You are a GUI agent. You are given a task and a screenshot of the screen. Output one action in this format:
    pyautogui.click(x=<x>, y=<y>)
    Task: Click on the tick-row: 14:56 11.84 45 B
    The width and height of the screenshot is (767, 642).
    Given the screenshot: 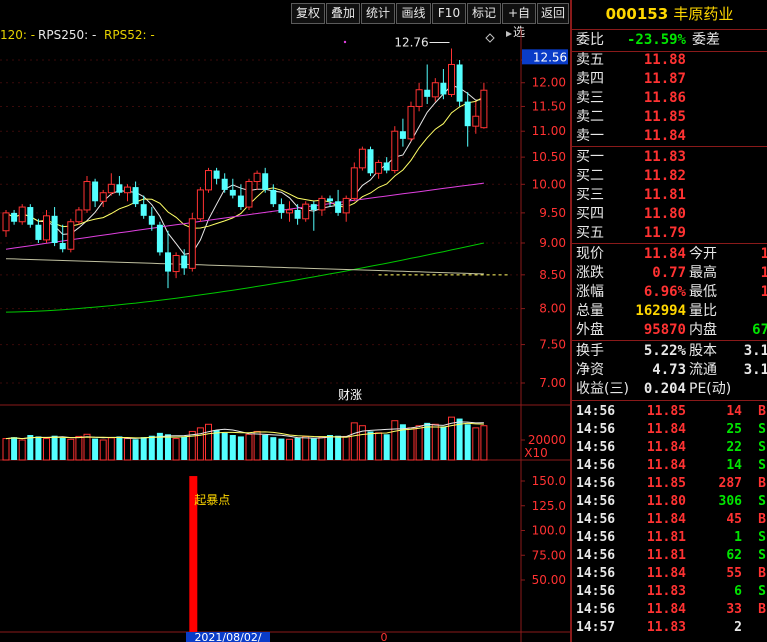 What is the action you would take?
    pyautogui.click(x=670, y=520)
    